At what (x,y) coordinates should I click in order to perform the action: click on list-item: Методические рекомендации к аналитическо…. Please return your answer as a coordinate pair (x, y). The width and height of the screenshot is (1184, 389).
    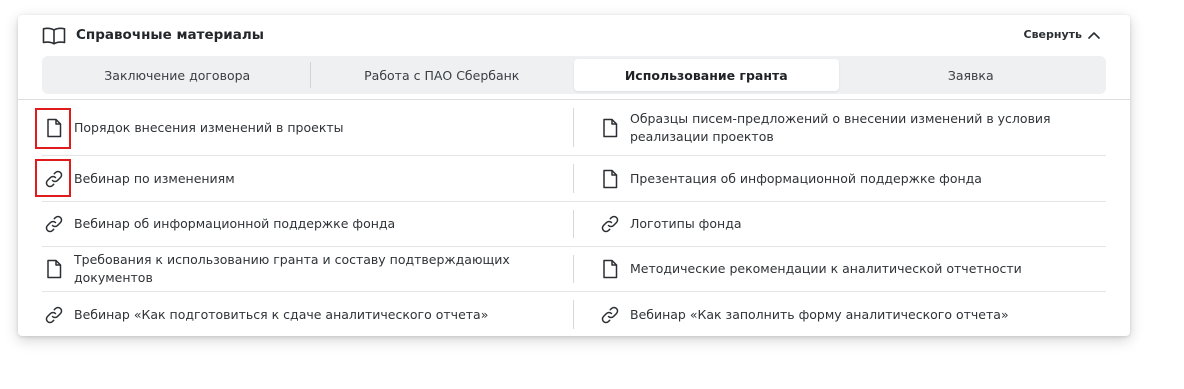
    Looking at the image, I should click on (852, 269).